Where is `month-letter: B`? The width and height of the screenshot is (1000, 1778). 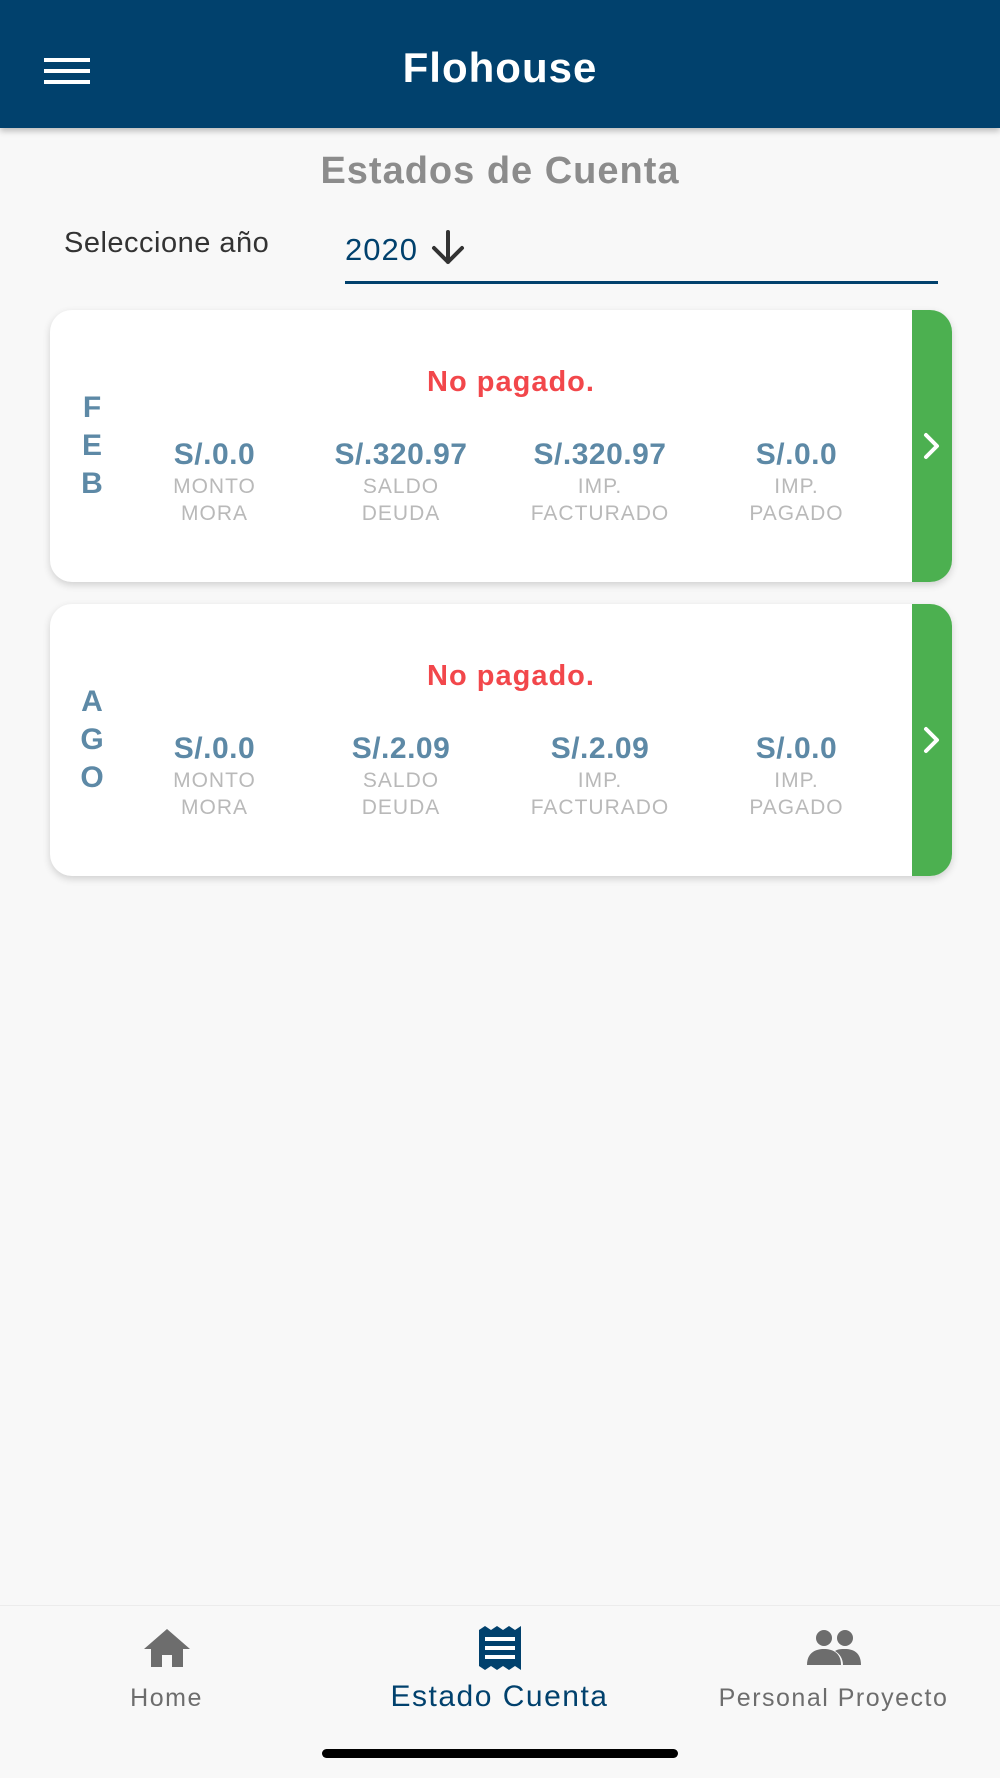
month-letter: B is located at coordinates (92, 483).